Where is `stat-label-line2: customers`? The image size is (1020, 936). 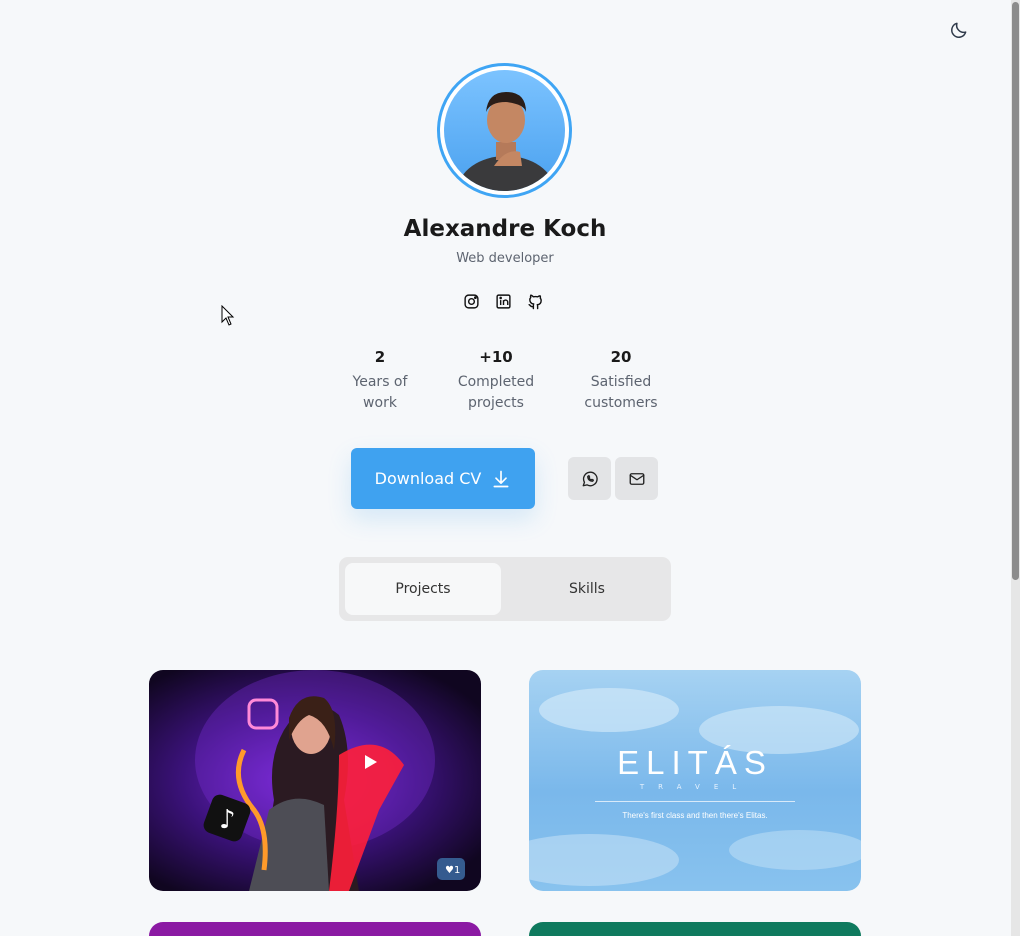 stat-label-line2: customers is located at coordinates (621, 403).